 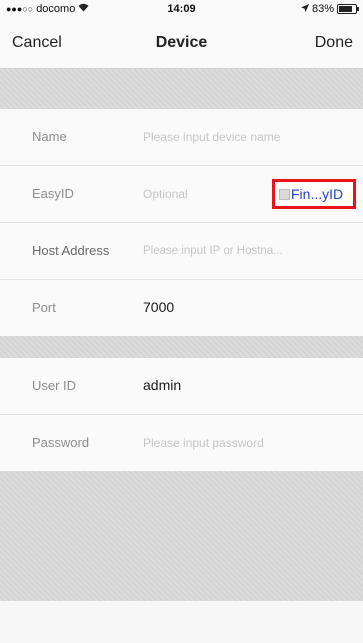 What do you see at coordinates (304, 9) in the screenshot?
I see `location-arrow-icon` at bounding box center [304, 9].